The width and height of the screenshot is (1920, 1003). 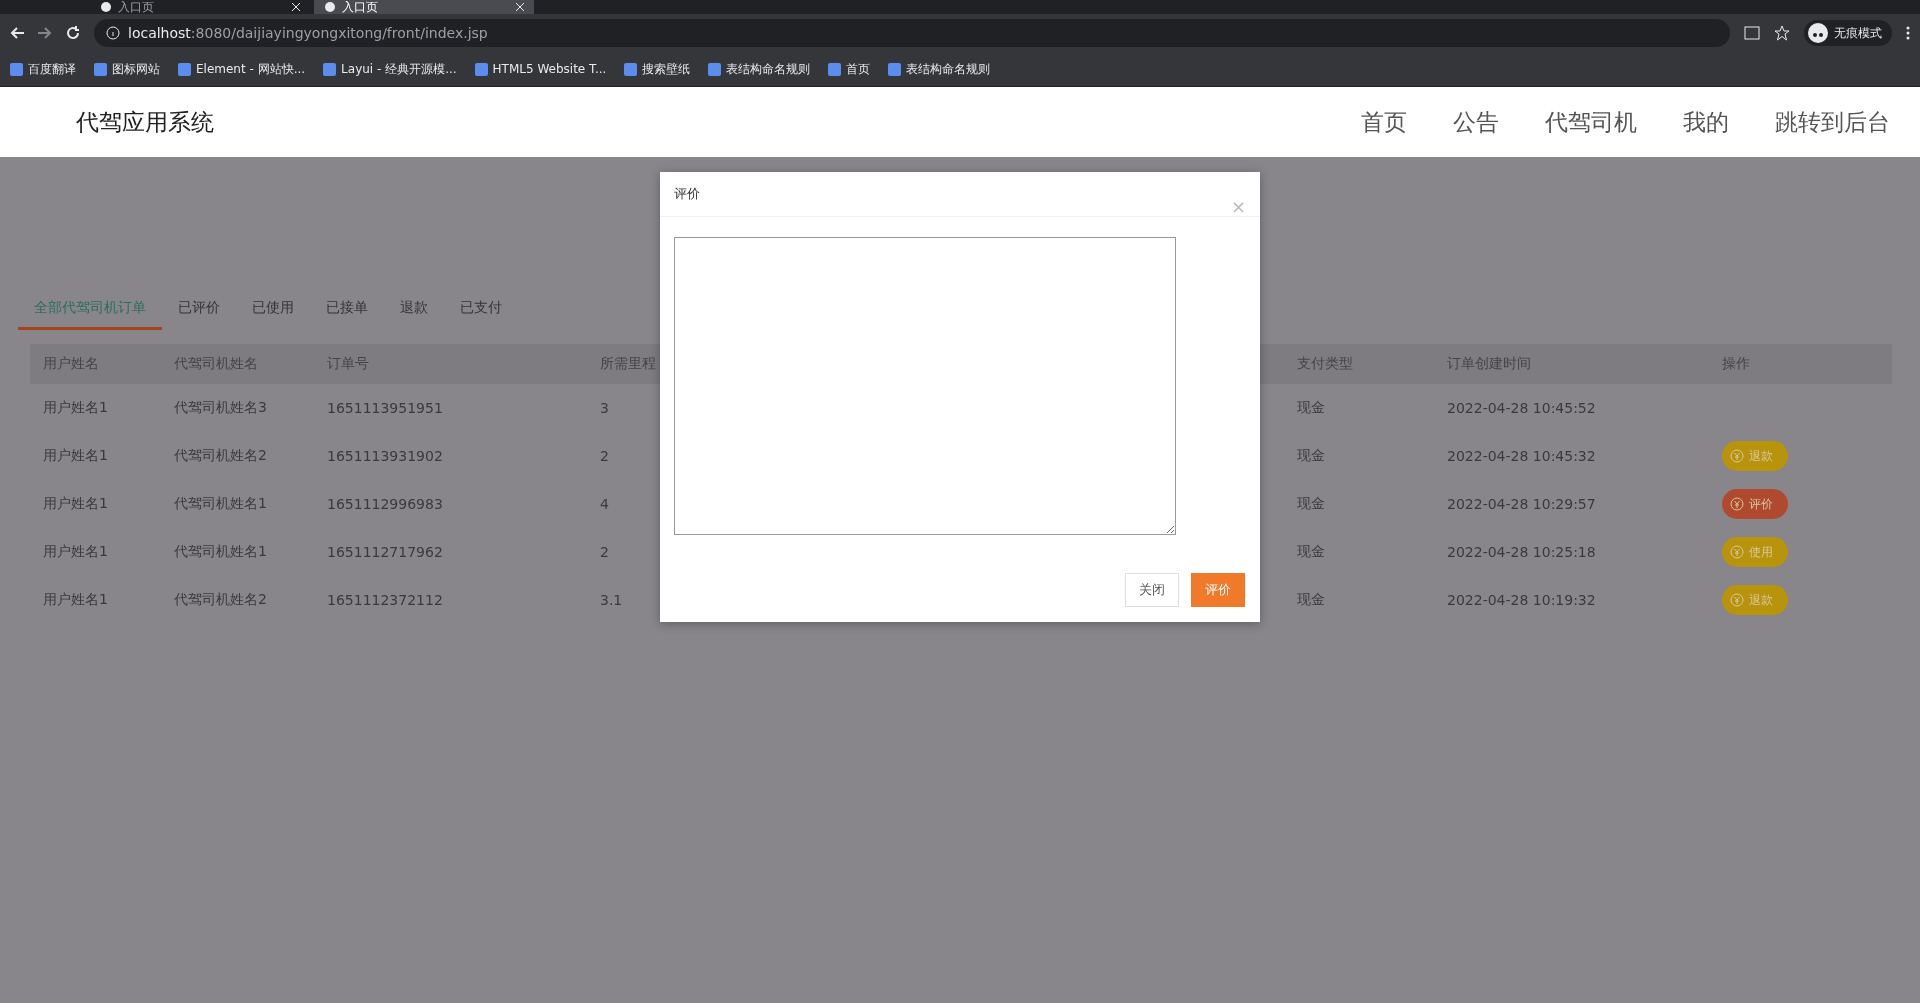 What do you see at coordinates (1522, 600) in the screenshot?
I see `table-cell-text: 2022-04-28 10:19:32` at bounding box center [1522, 600].